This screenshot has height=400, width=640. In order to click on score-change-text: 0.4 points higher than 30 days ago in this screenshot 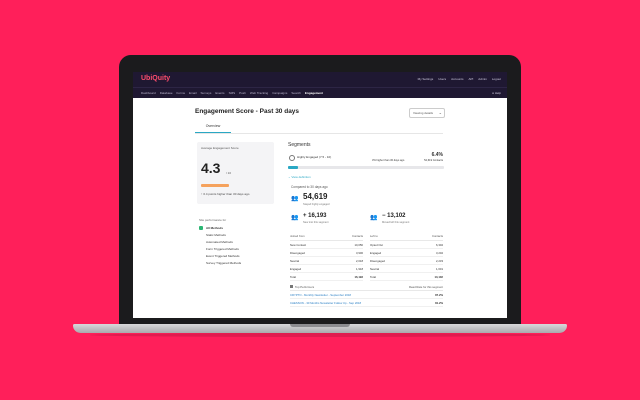, I will do `click(226, 194)`.